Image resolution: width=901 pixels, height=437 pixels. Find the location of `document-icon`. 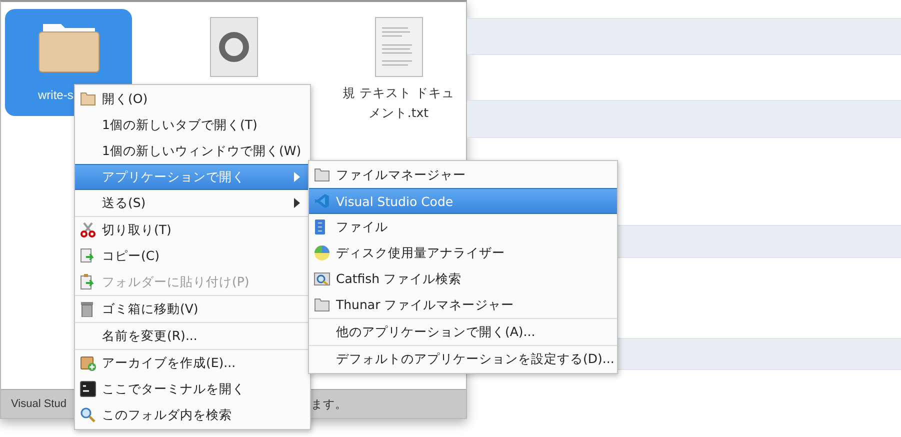

document-icon is located at coordinates (398, 47).